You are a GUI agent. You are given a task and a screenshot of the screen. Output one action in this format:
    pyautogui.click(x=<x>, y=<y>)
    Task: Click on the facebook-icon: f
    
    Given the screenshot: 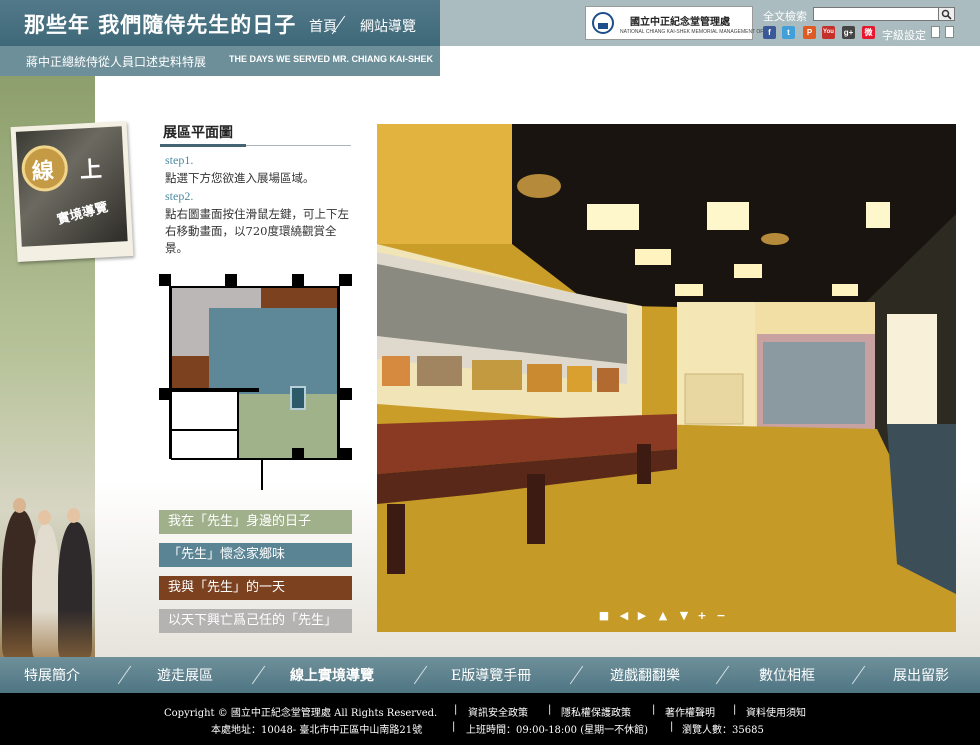 What is the action you would take?
    pyautogui.click(x=769, y=32)
    